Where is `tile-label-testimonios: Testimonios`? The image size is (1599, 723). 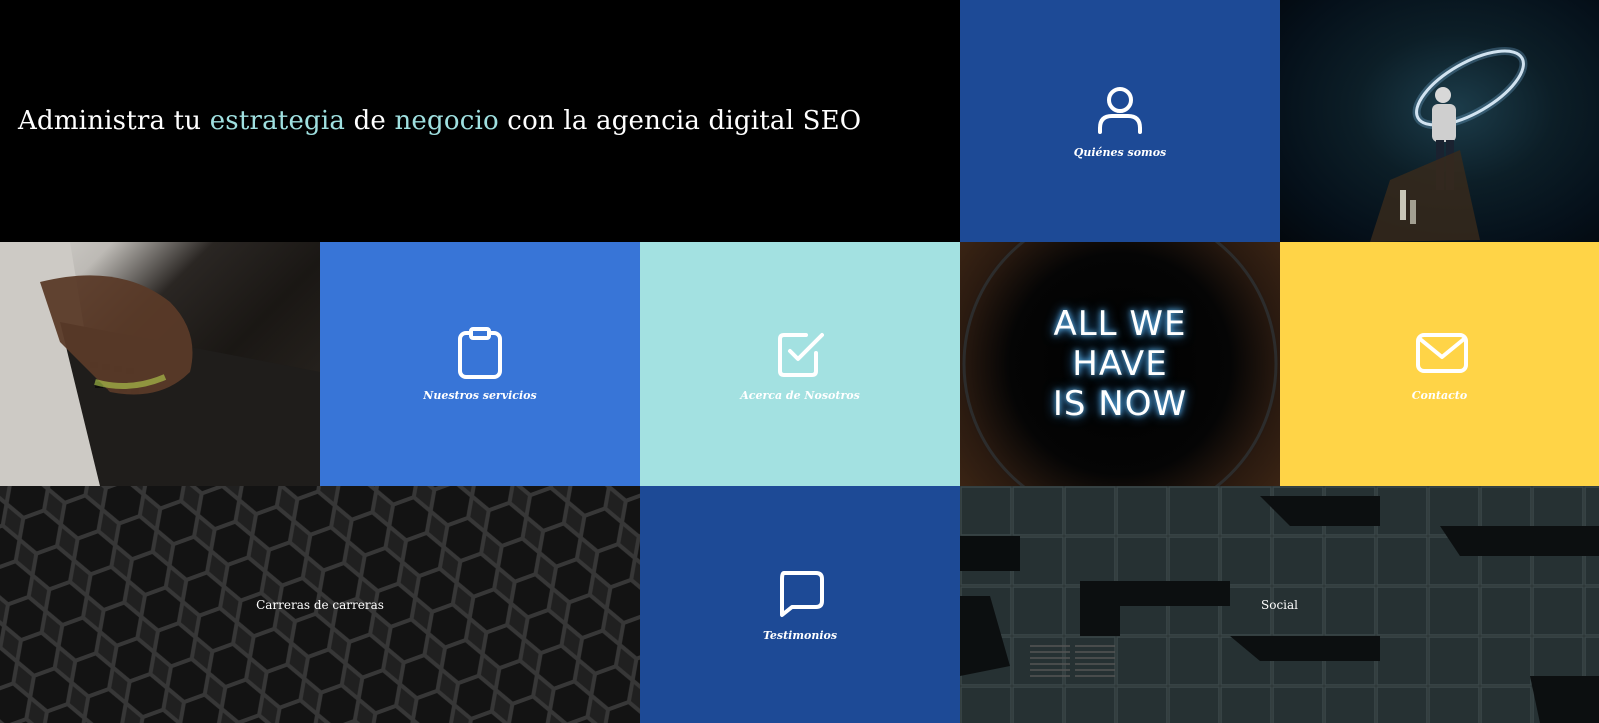
tile-label-testimonios: Testimonios is located at coordinates (800, 635).